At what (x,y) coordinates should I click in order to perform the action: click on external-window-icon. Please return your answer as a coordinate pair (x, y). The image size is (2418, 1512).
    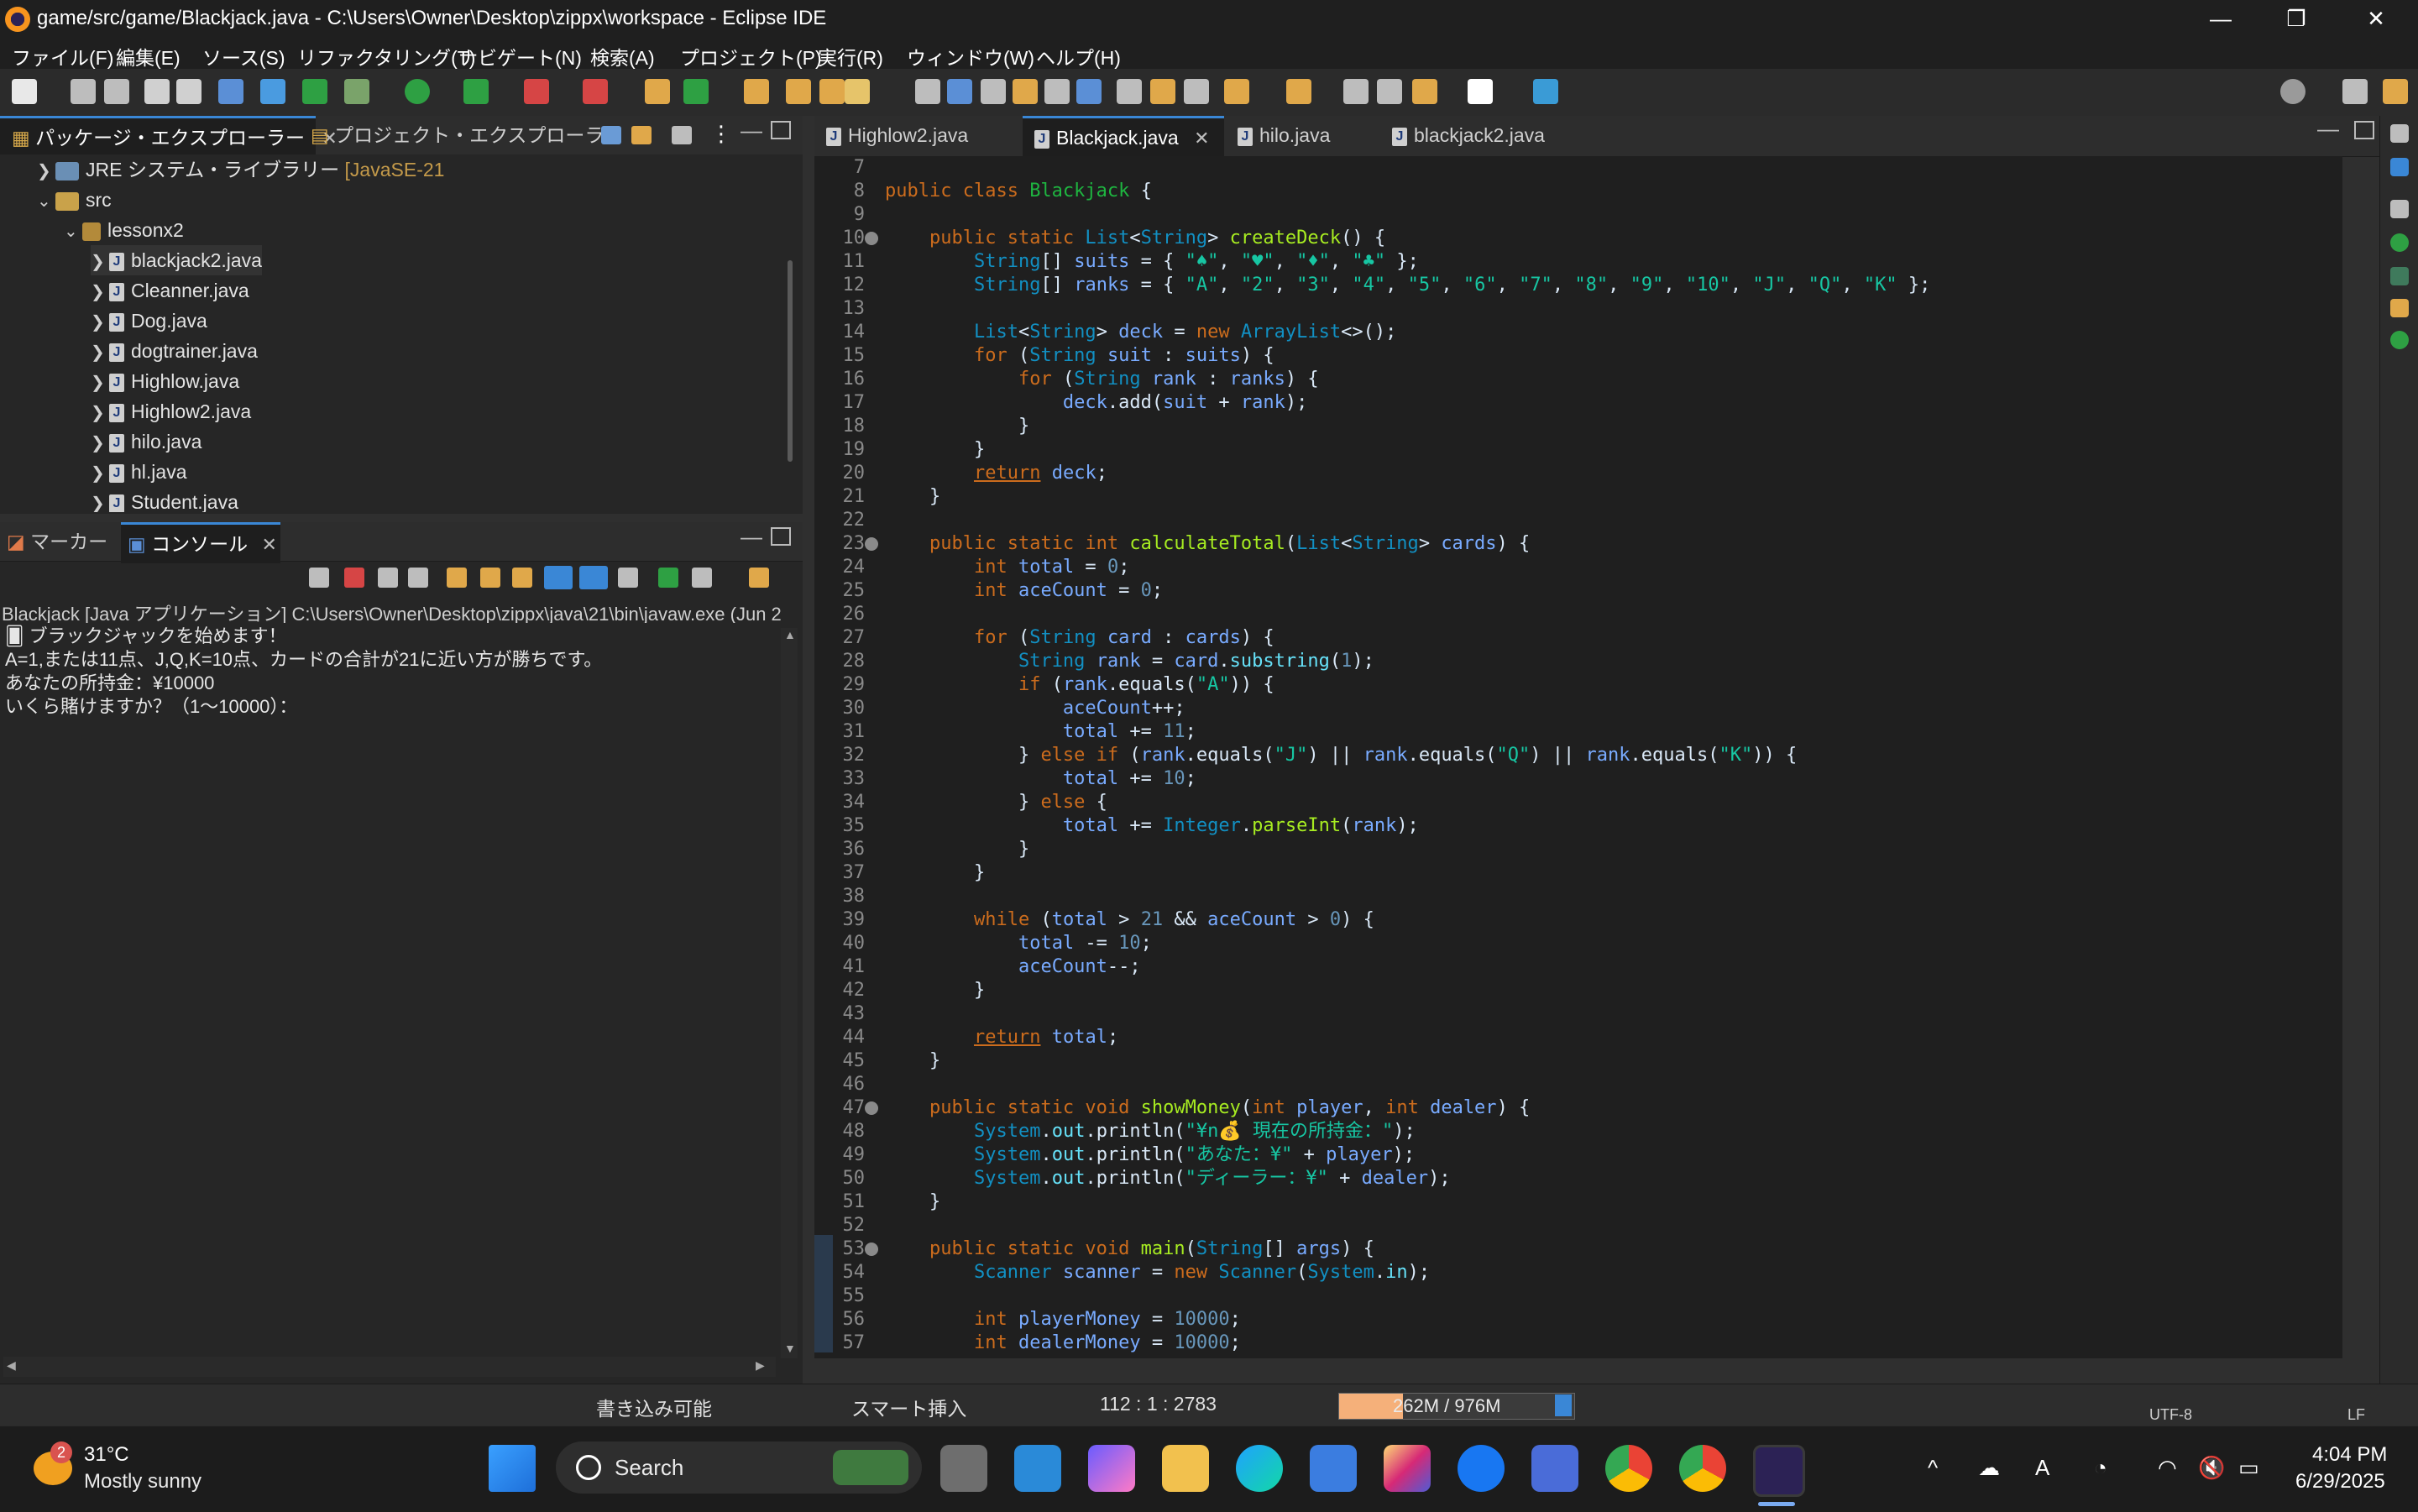
    Looking at the image, I should click on (1545, 91).